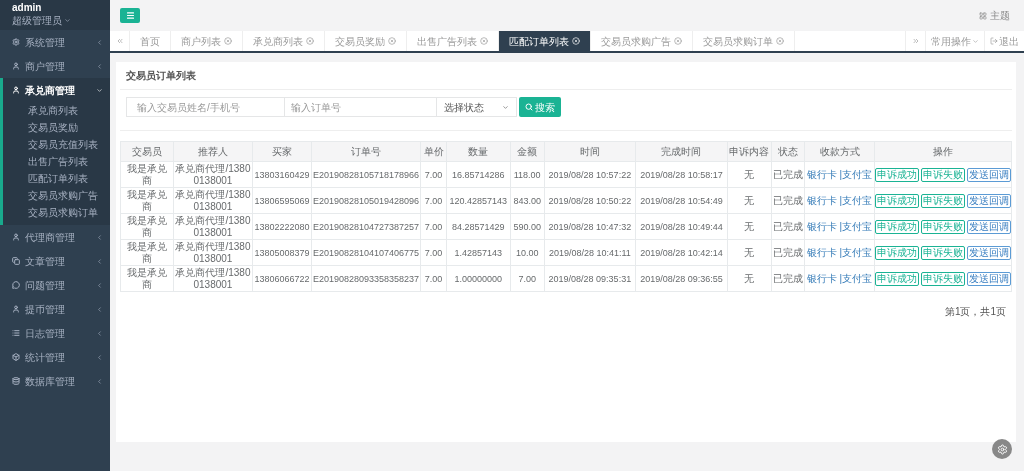 The image size is (1024, 471). What do you see at coordinates (433, 151) in the screenshot?
I see `column-header: 单价` at bounding box center [433, 151].